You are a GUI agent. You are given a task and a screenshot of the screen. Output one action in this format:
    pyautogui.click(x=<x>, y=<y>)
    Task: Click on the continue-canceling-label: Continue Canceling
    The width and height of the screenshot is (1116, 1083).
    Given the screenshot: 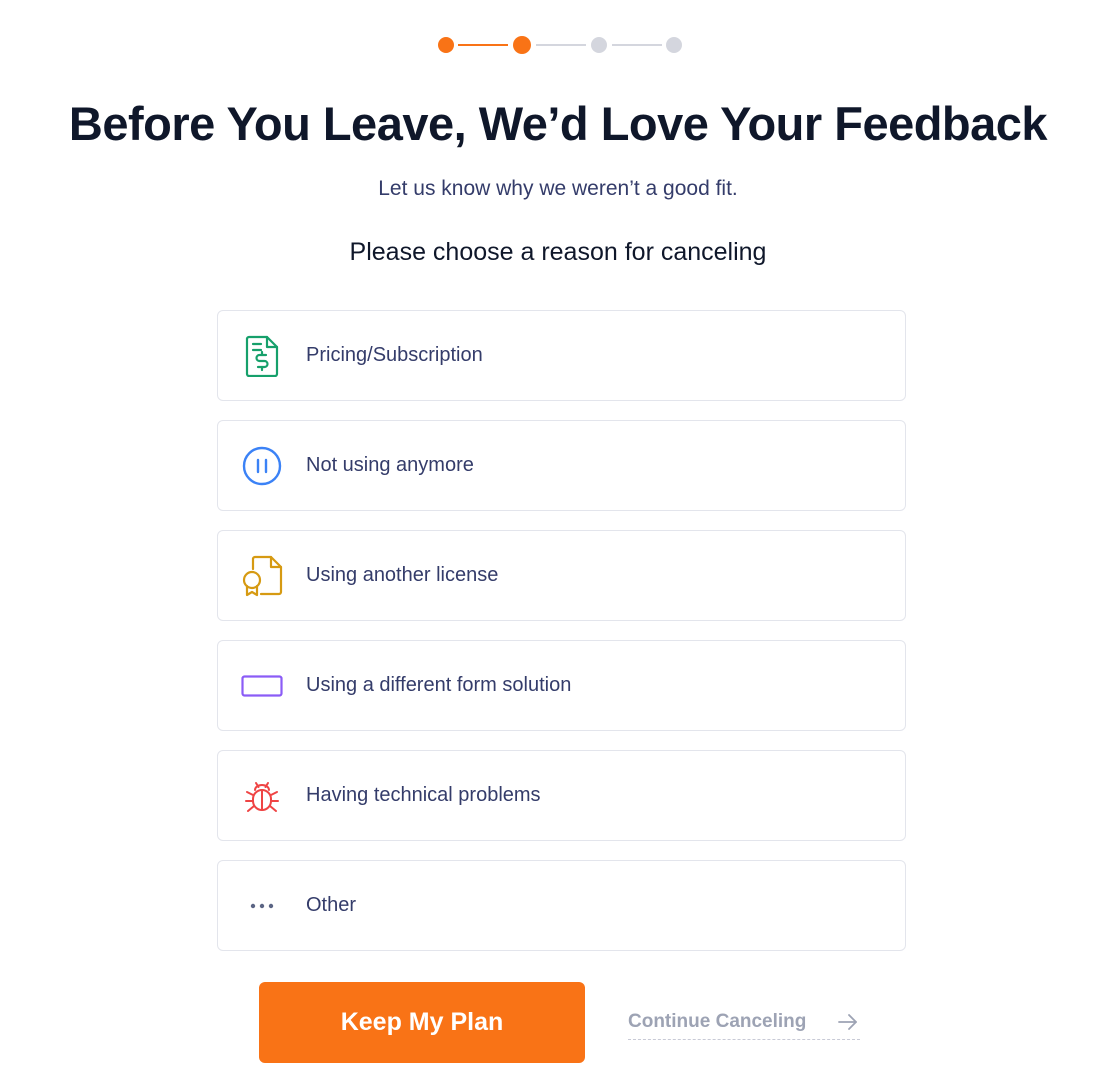 What is the action you would take?
    pyautogui.click(x=717, y=1021)
    